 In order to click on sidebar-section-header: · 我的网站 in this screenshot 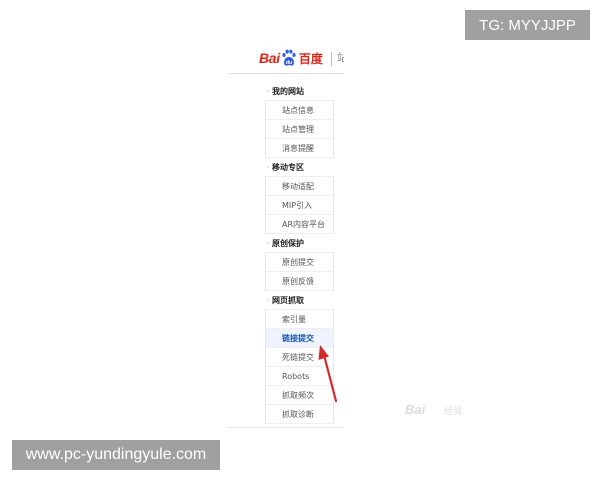, I will do `click(299, 91)`.